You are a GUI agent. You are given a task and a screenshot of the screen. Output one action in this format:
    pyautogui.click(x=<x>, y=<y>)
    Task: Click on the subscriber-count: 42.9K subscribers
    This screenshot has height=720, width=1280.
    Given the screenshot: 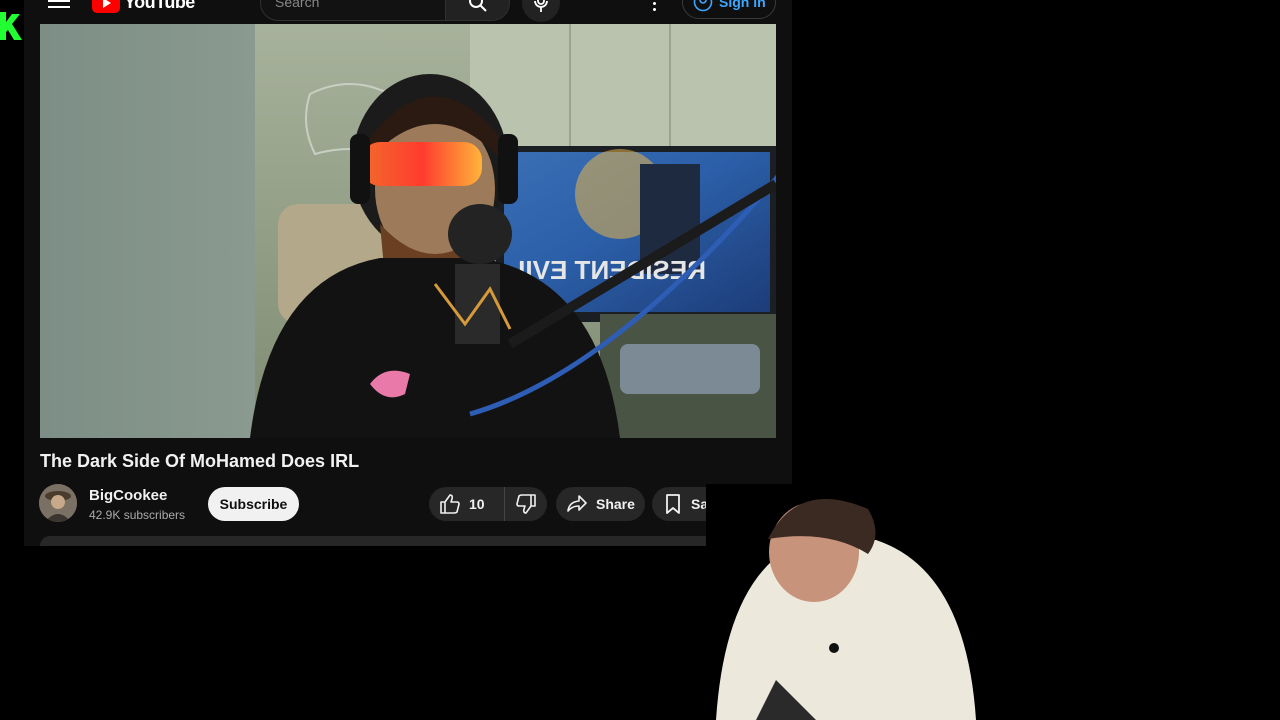 What is the action you would take?
    pyautogui.click(x=137, y=515)
    